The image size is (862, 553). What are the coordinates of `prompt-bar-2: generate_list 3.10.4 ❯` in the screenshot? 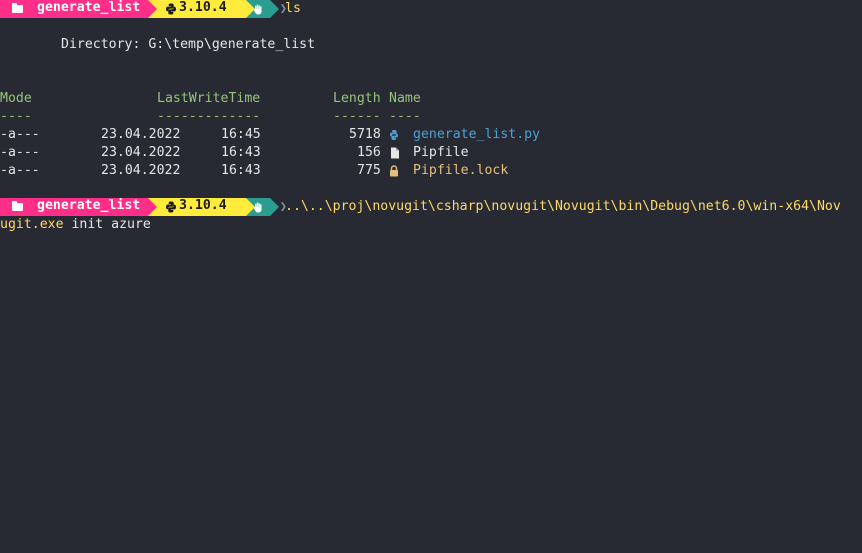 It's located at (143, 207).